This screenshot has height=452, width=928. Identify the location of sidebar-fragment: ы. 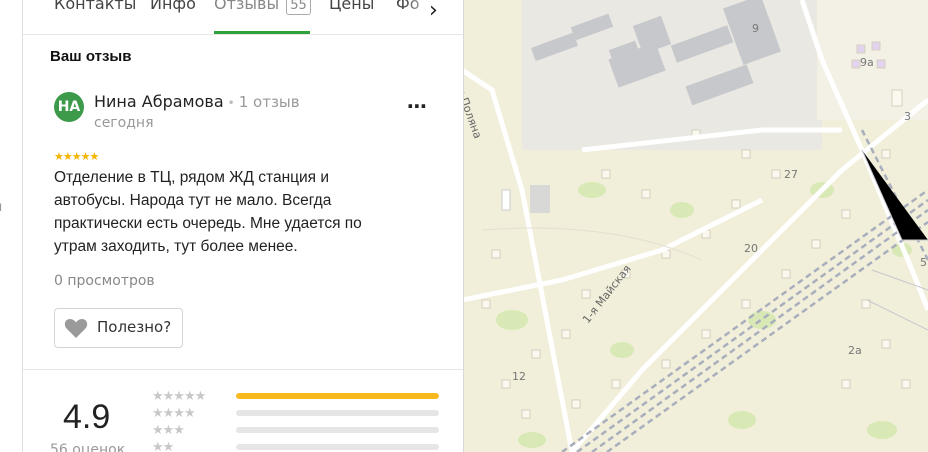
(1, 207).